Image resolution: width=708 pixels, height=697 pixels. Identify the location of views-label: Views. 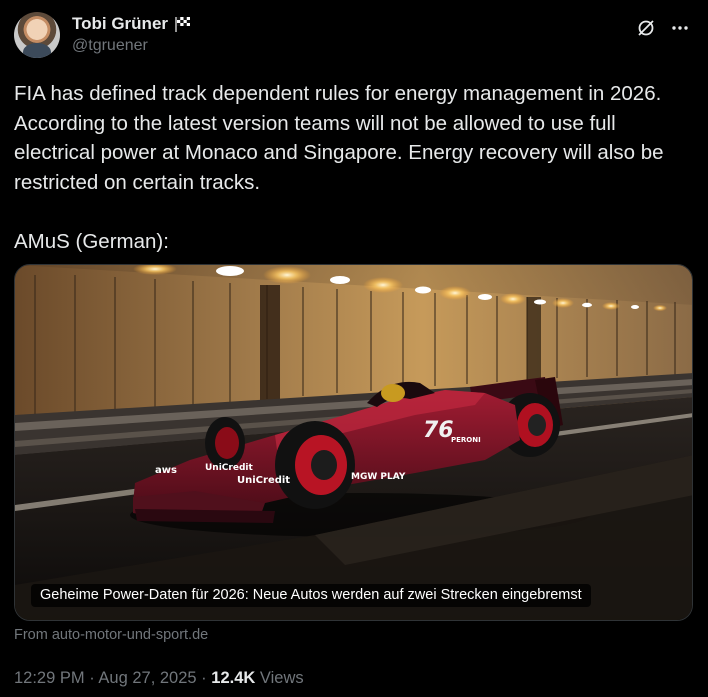
(281, 678).